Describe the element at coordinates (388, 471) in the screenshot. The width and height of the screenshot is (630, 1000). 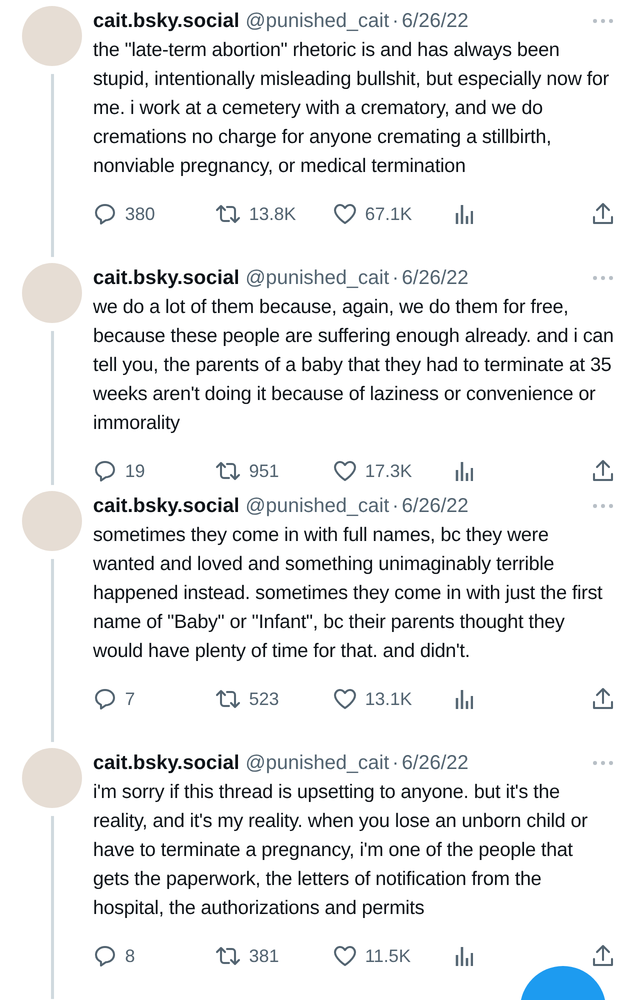
I see `action-count: 17.3K` at that location.